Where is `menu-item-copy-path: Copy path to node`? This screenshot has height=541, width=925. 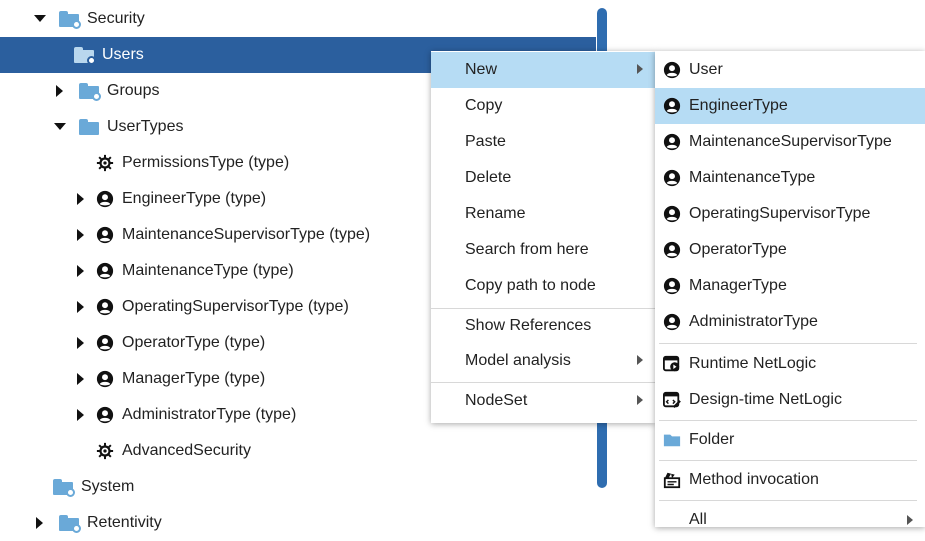 menu-item-copy-path: Copy path to node is located at coordinates (543, 286).